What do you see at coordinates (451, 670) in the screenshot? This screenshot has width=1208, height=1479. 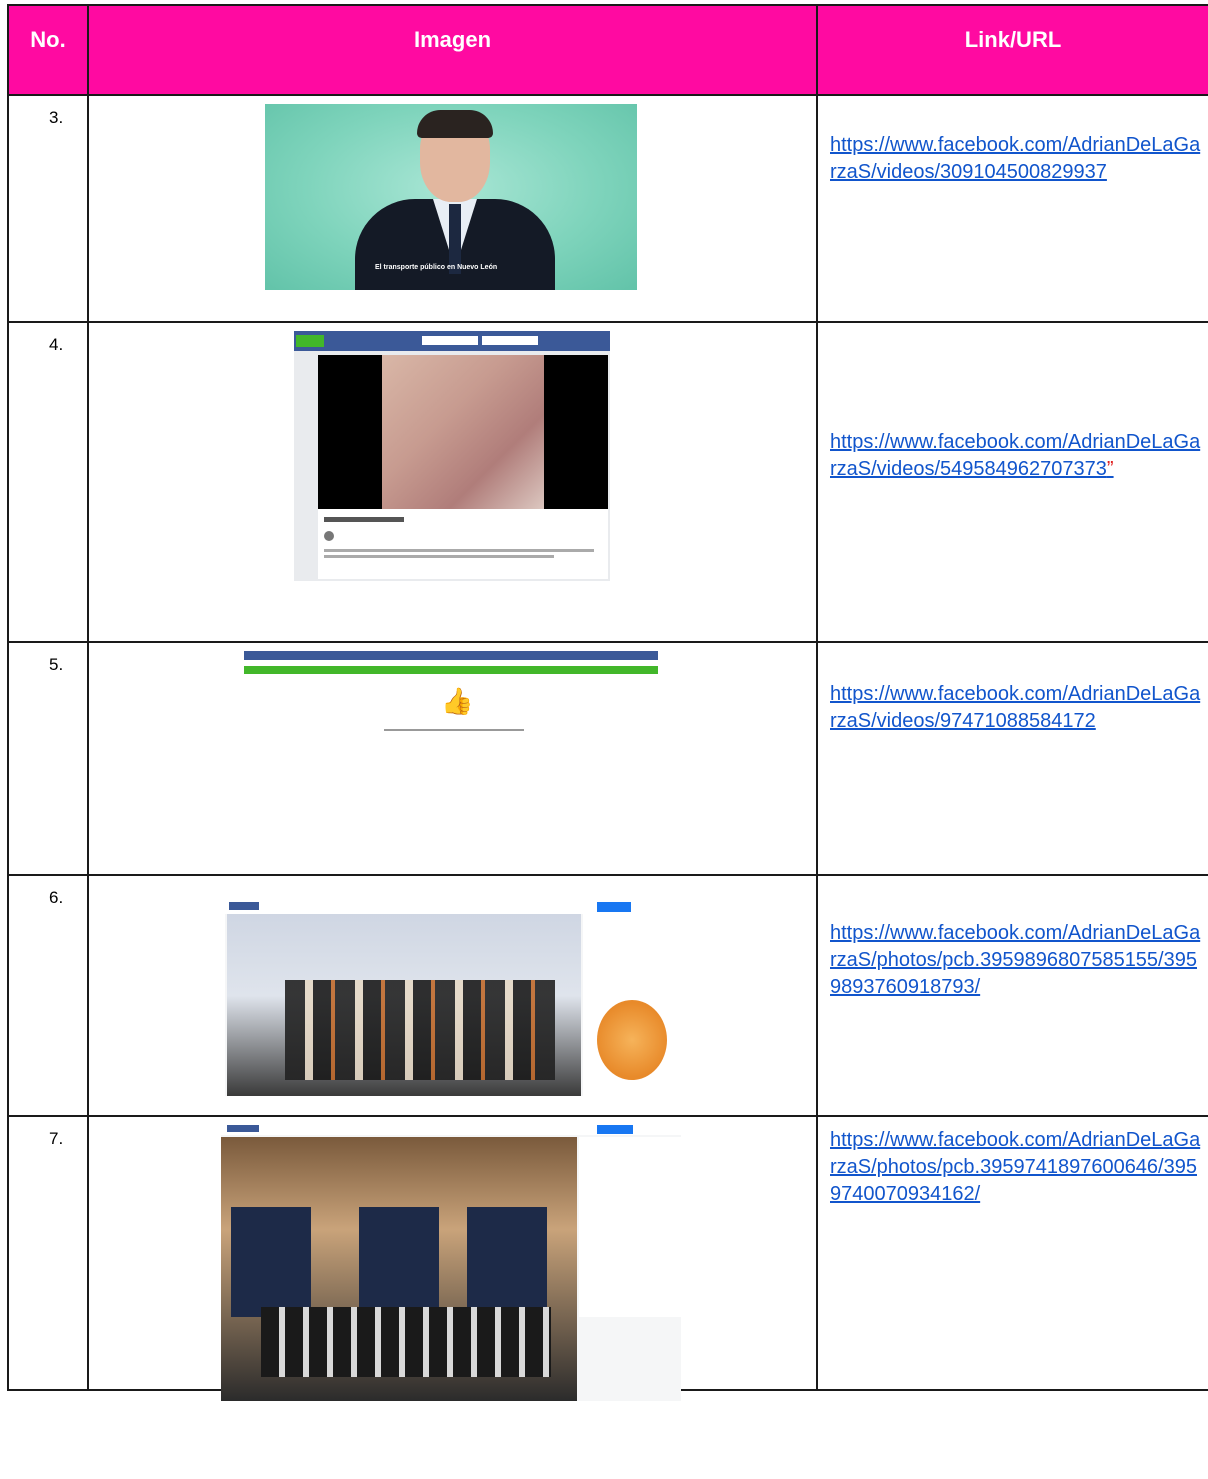 I see `fb-green-bar` at bounding box center [451, 670].